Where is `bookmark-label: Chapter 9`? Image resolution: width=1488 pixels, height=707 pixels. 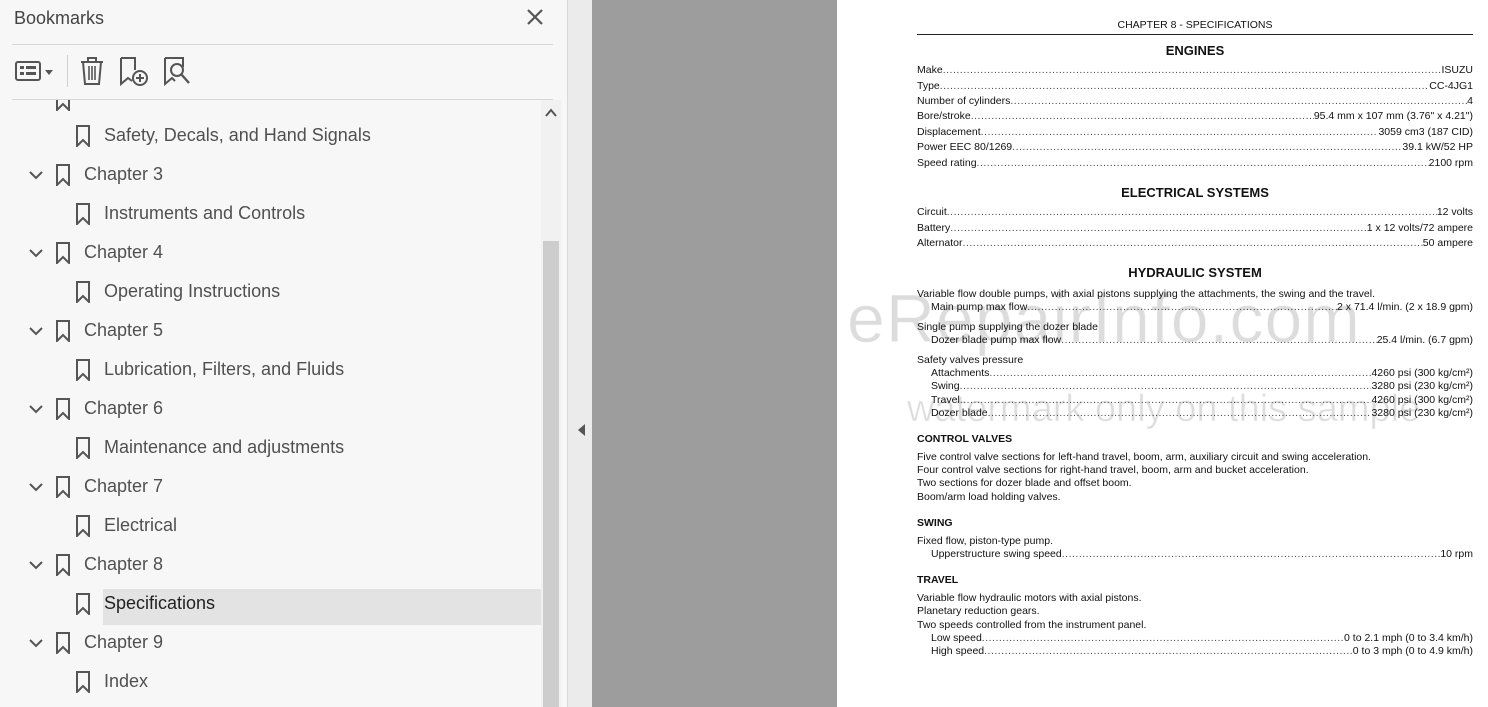 bookmark-label: Chapter 9 is located at coordinates (124, 642).